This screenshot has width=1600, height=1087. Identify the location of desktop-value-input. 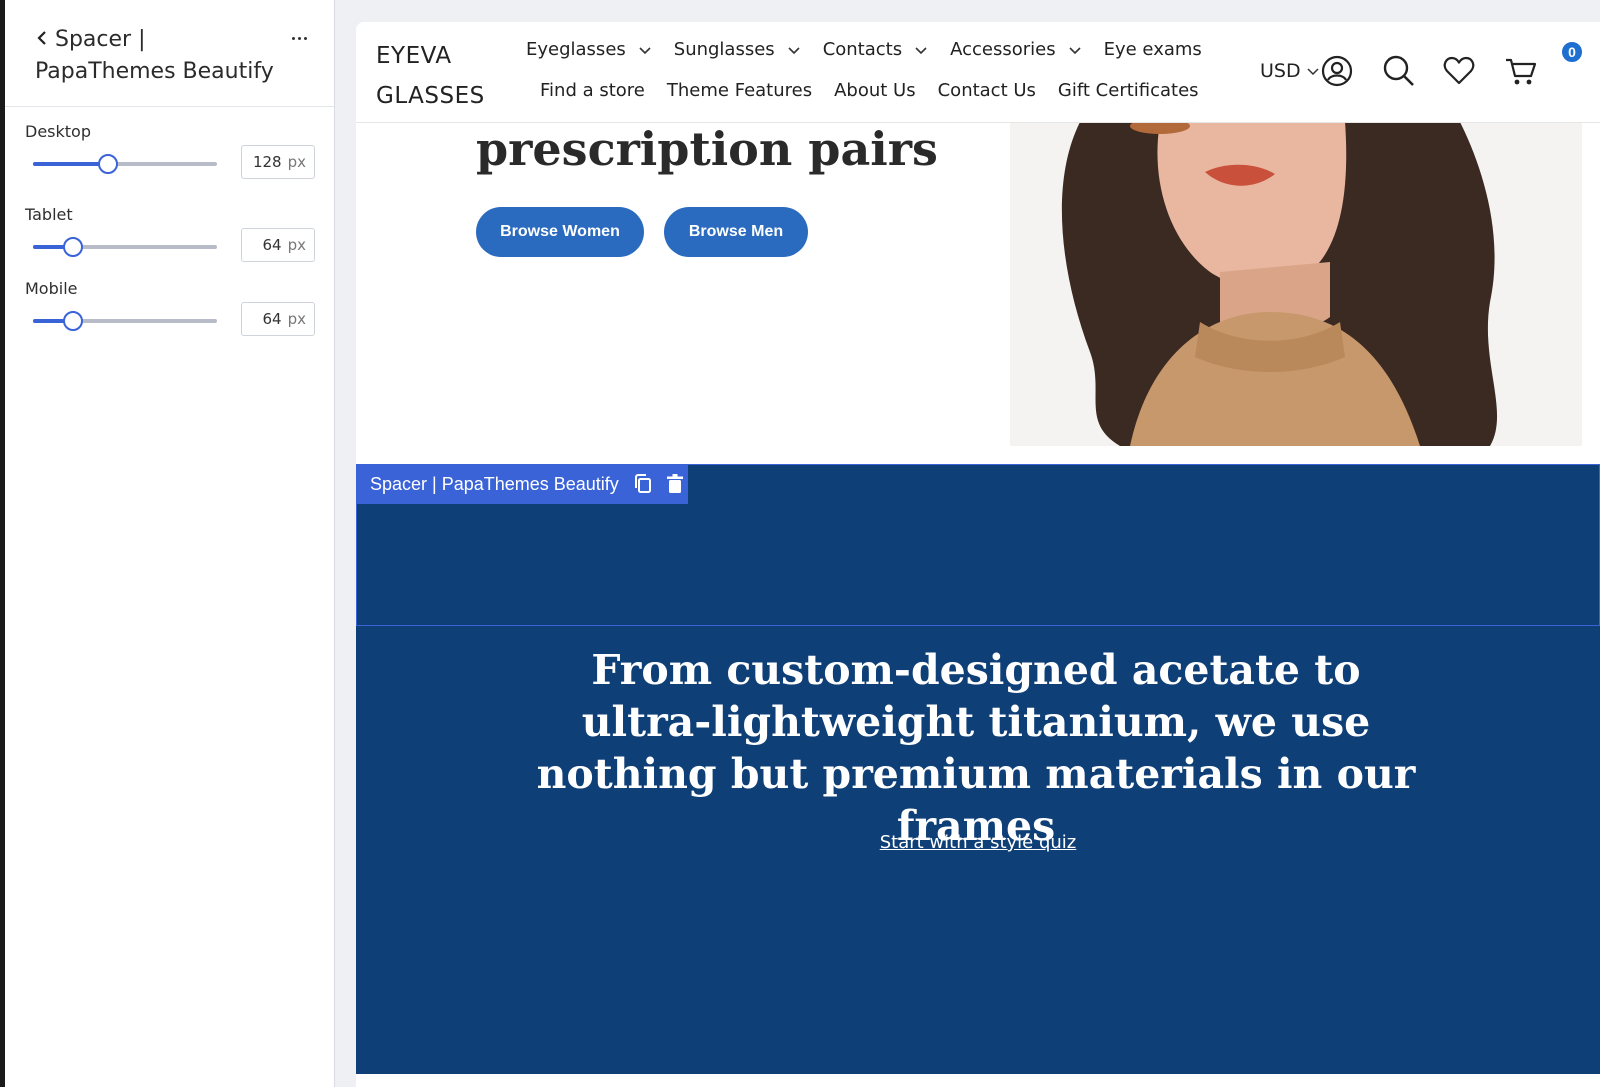
(263, 162).